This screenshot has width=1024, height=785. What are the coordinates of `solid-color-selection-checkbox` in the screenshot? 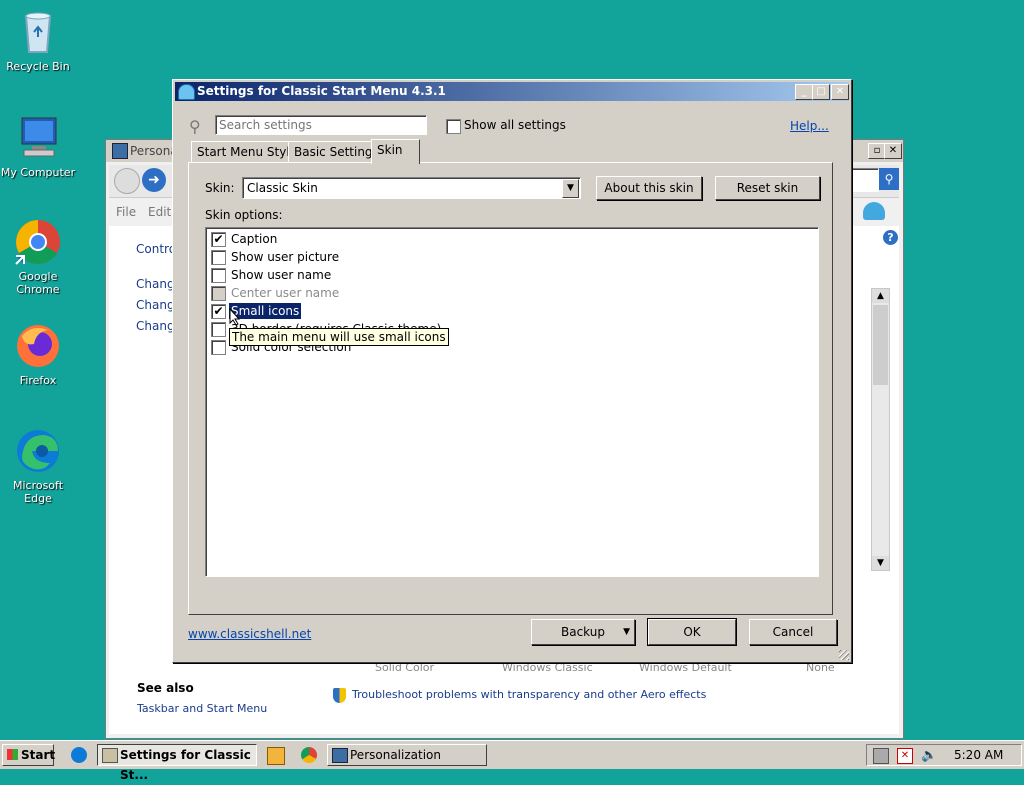 It's located at (218, 347).